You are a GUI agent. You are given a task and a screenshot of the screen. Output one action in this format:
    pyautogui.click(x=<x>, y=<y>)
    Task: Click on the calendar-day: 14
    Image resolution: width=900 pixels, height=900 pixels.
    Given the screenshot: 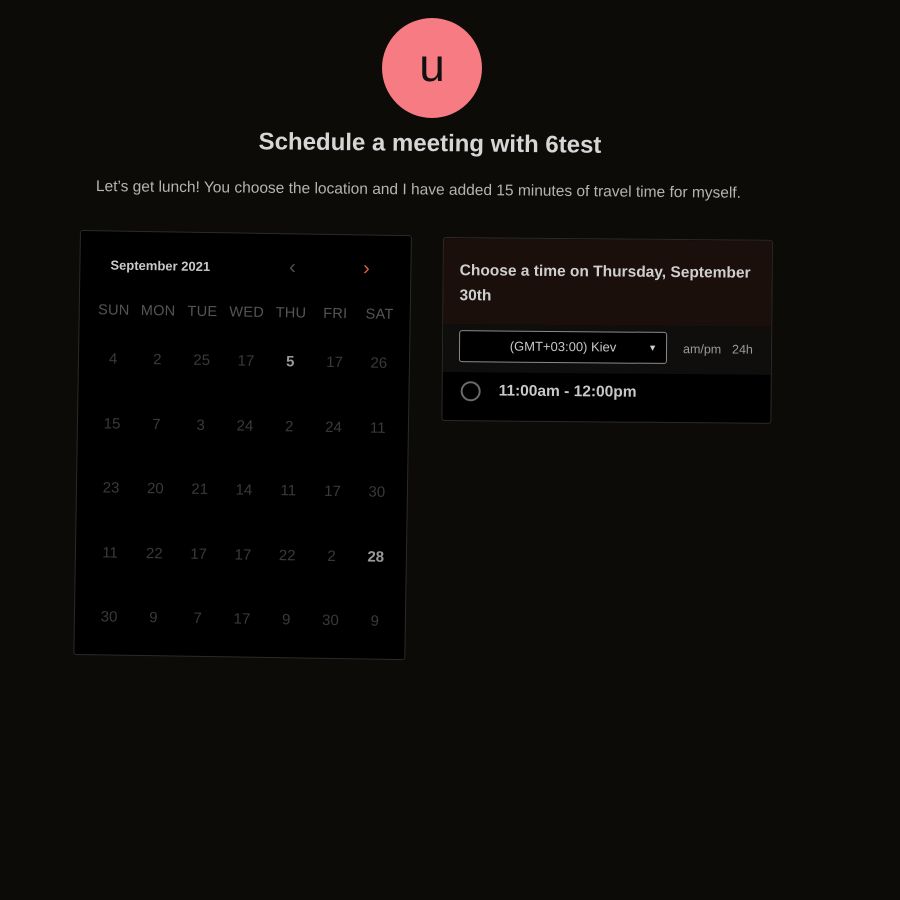 What is the action you would take?
    pyautogui.click(x=243, y=490)
    